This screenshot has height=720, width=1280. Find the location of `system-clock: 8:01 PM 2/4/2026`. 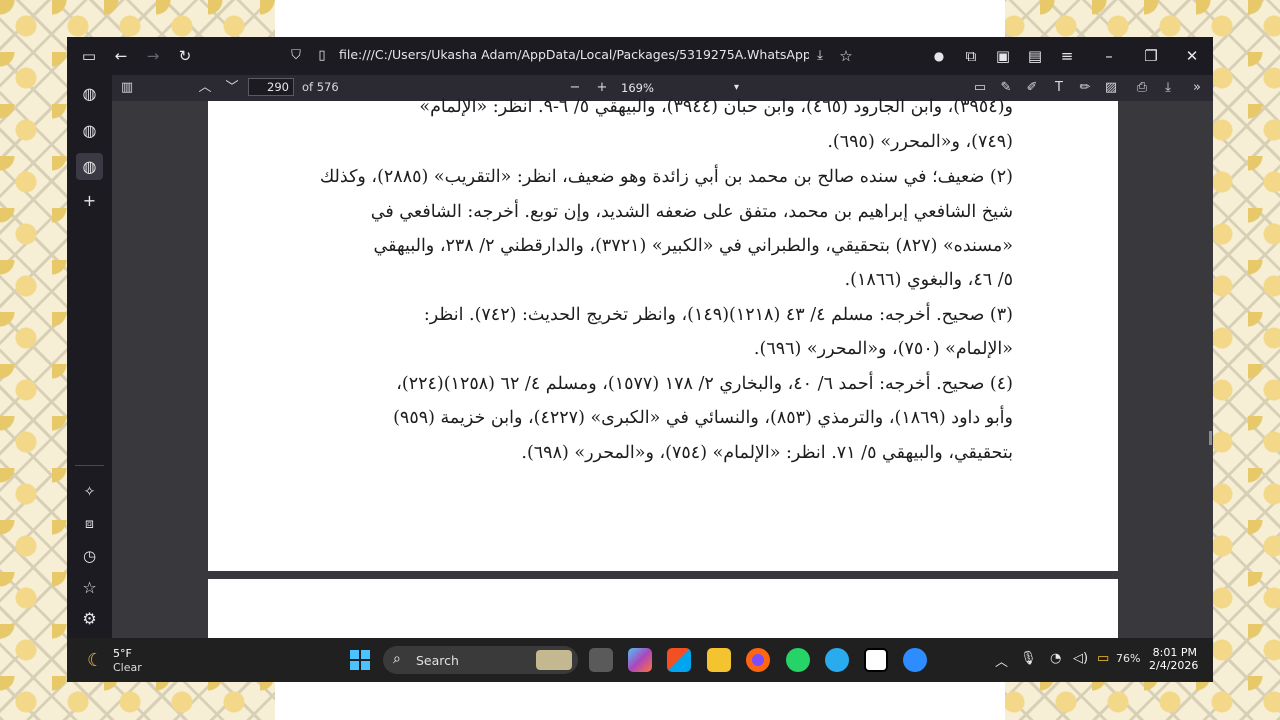

system-clock: 8:01 PM 2/4/2026 is located at coordinates (1174, 659).